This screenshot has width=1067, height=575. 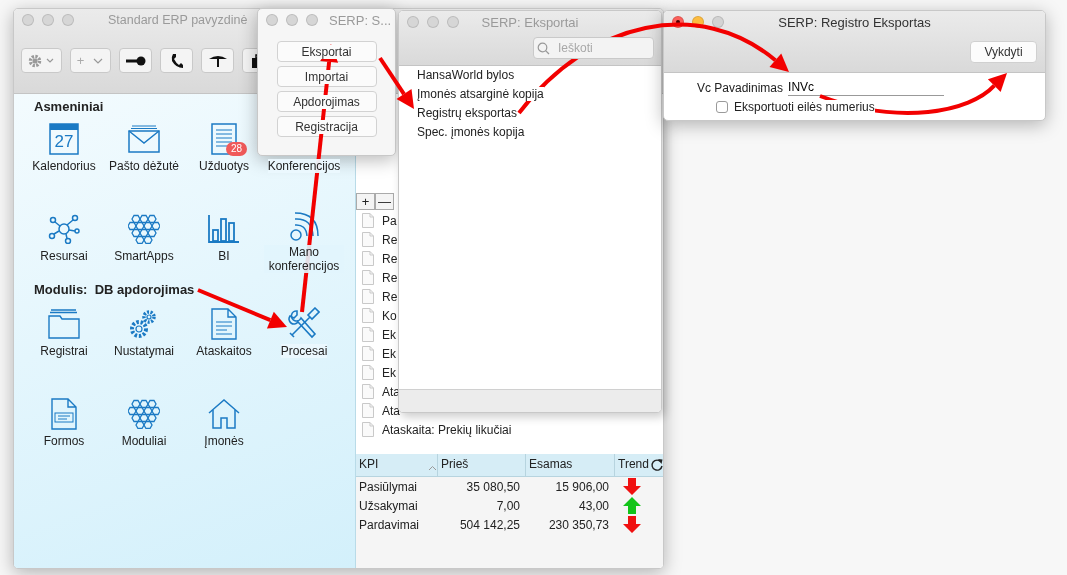 What do you see at coordinates (508, 505) in the screenshot?
I see `table-cell-text: 7,00` at bounding box center [508, 505].